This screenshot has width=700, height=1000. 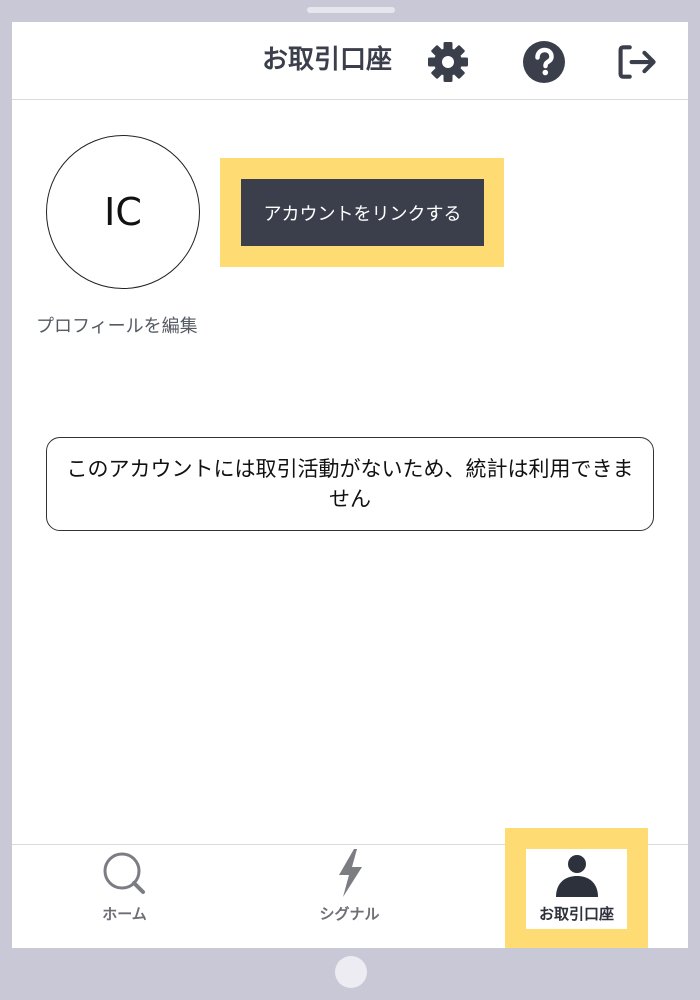 I want to click on avatar: IC, so click(x=123, y=212).